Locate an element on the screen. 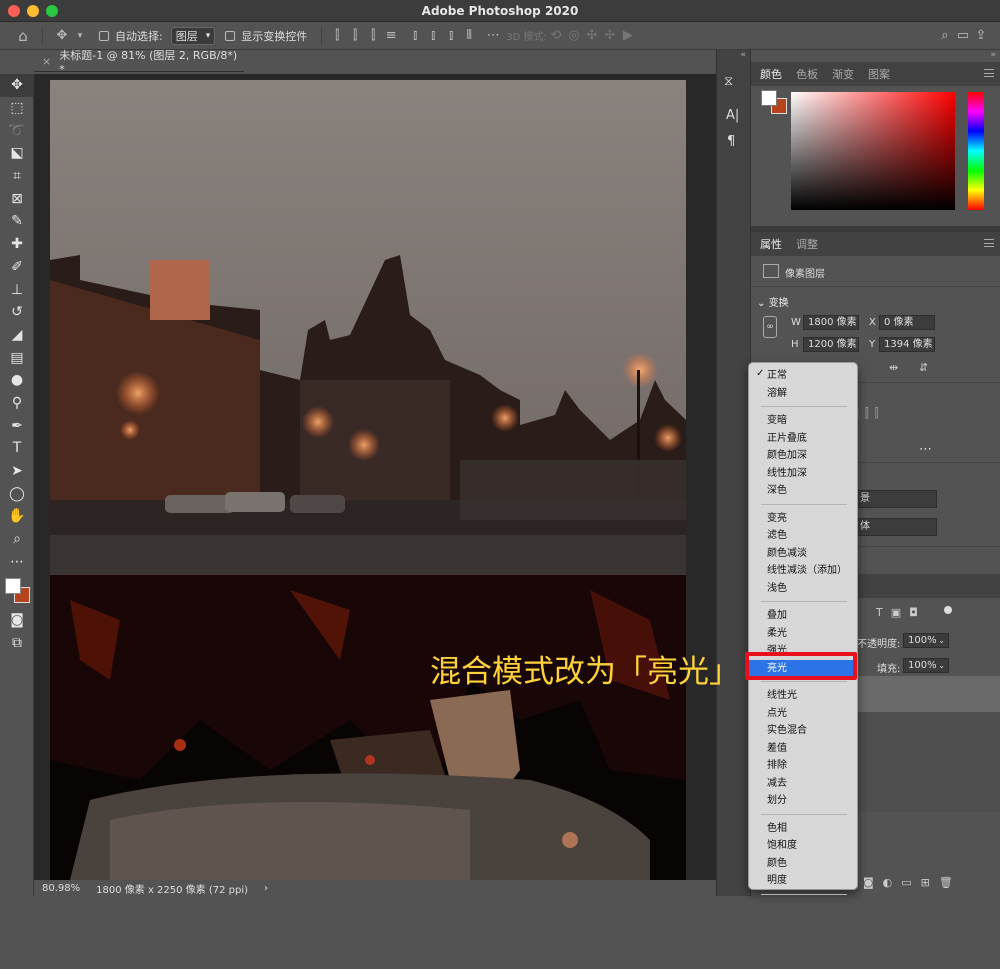 This screenshot has width=1000, height=969. type-tool-icon: T is located at coordinates (17, 448).